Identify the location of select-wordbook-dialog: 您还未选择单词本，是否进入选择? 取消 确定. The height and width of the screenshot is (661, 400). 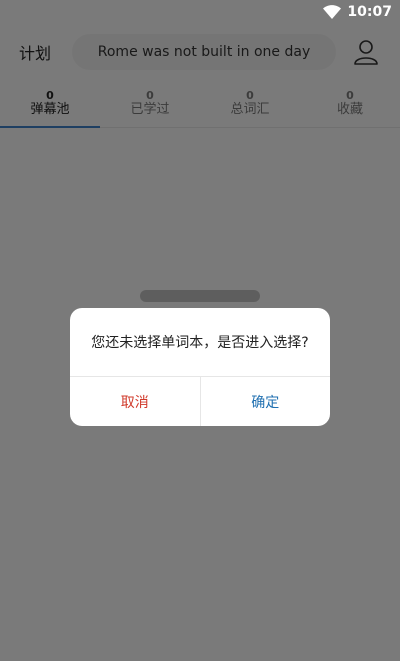
(200, 367).